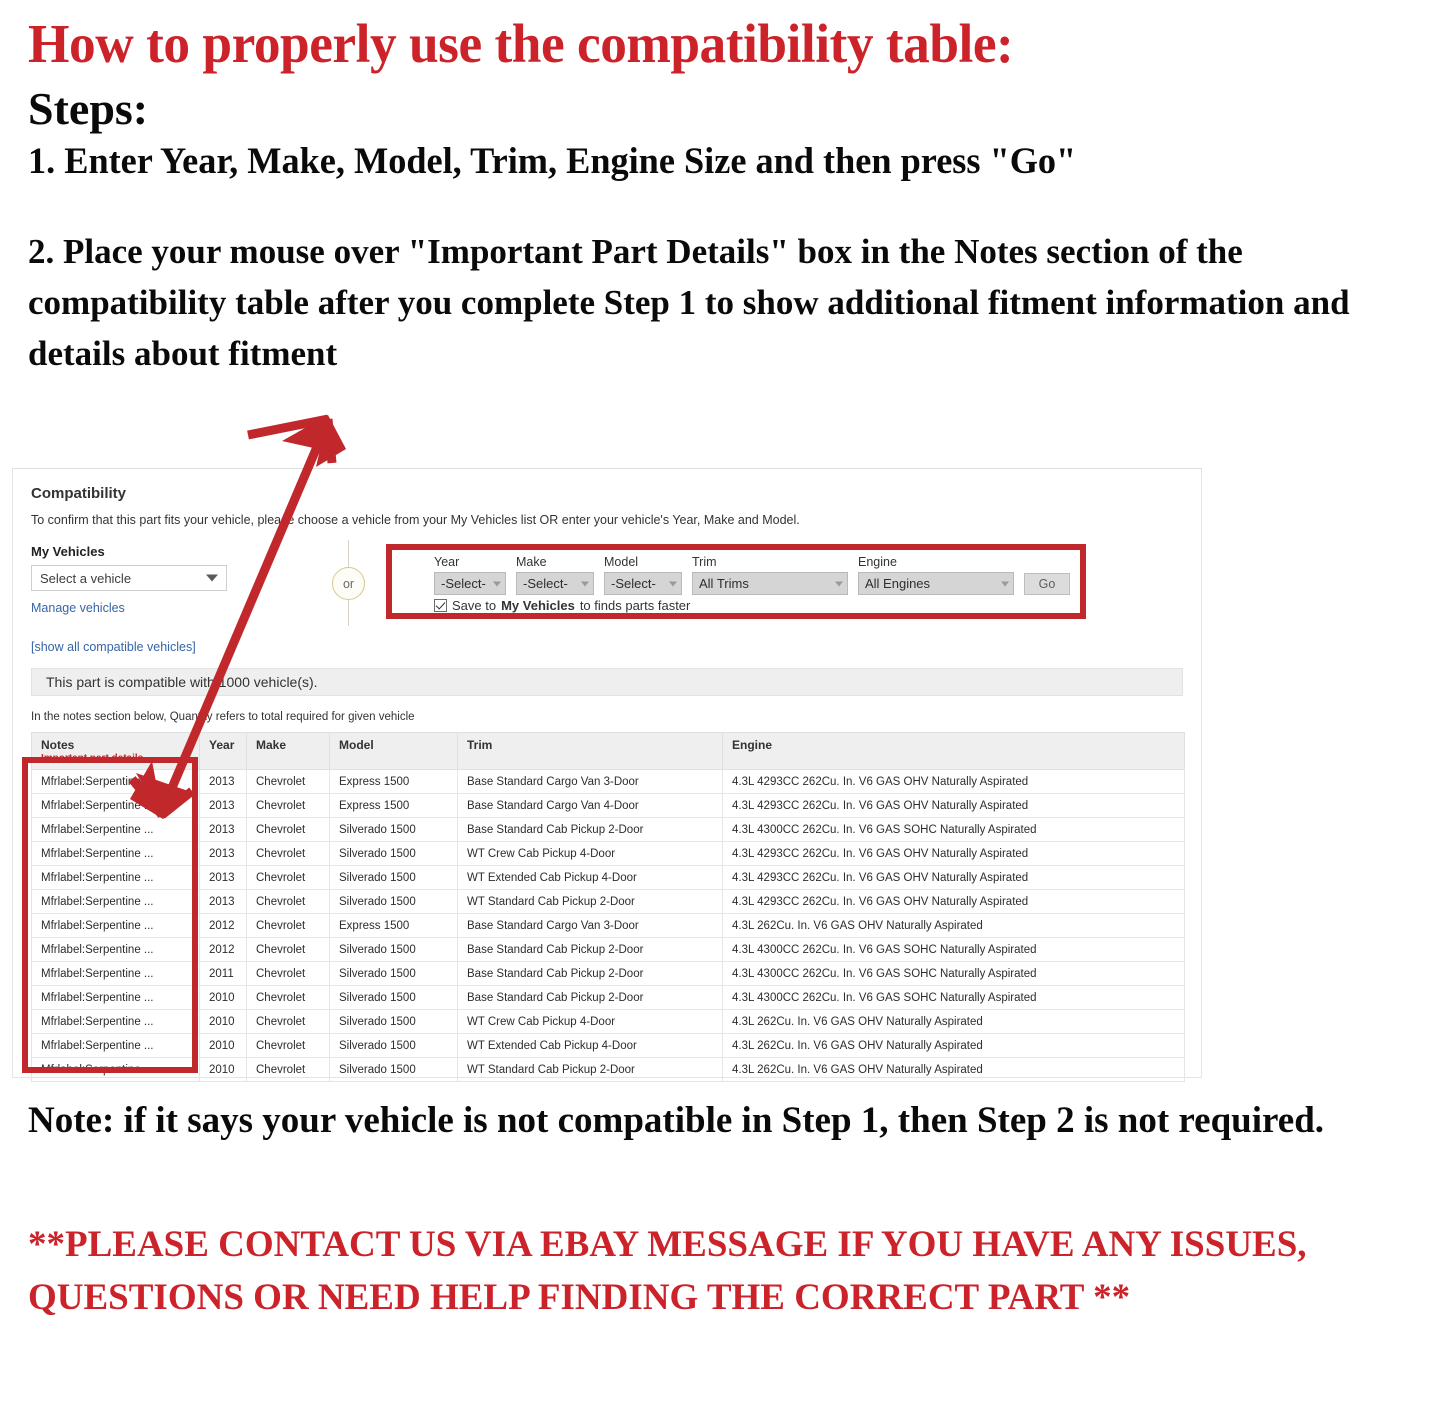  I want to click on col-header-engine: Engine, so click(953, 751).